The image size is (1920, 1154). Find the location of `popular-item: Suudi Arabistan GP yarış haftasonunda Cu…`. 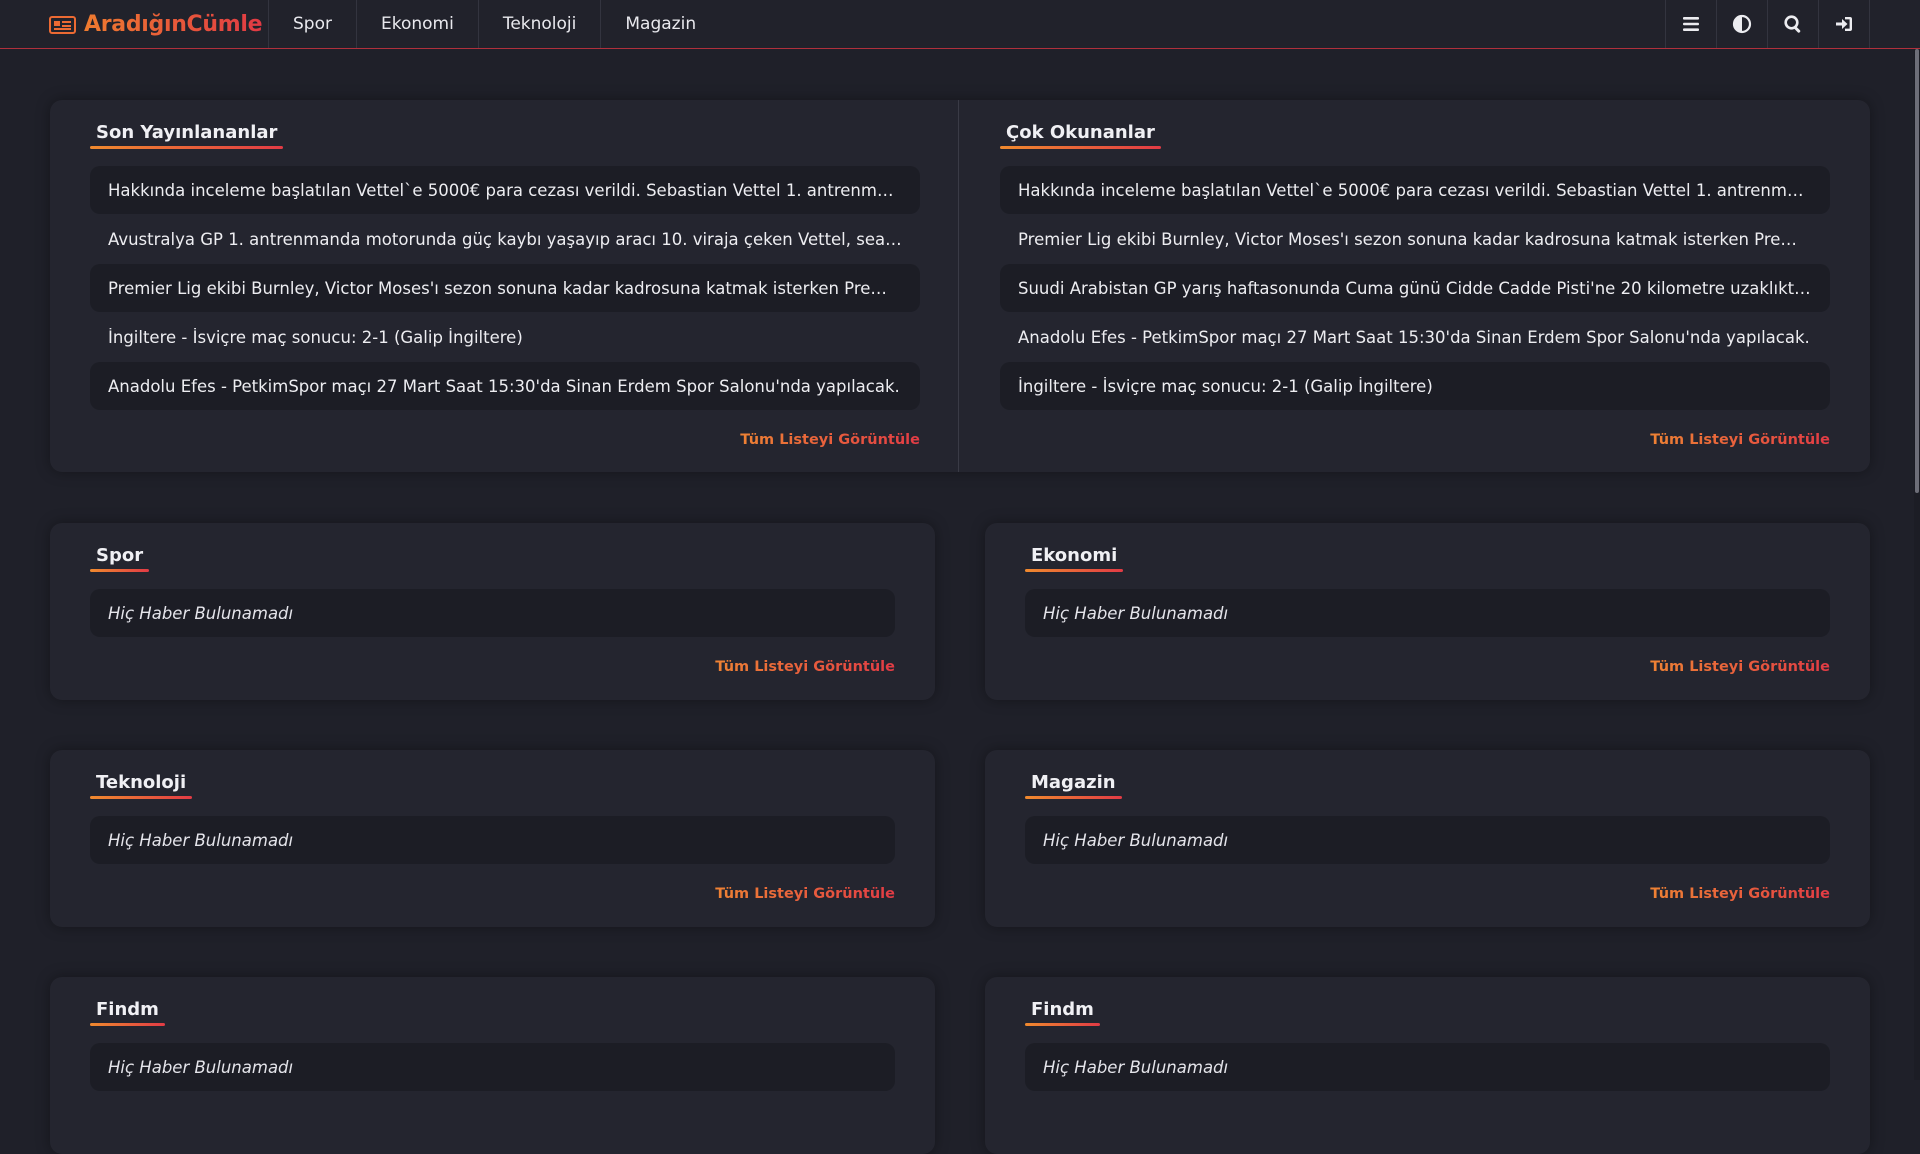

popular-item: Suudi Arabistan GP yarış haftasonunda Cu… is located at coordinates (1415, 288).